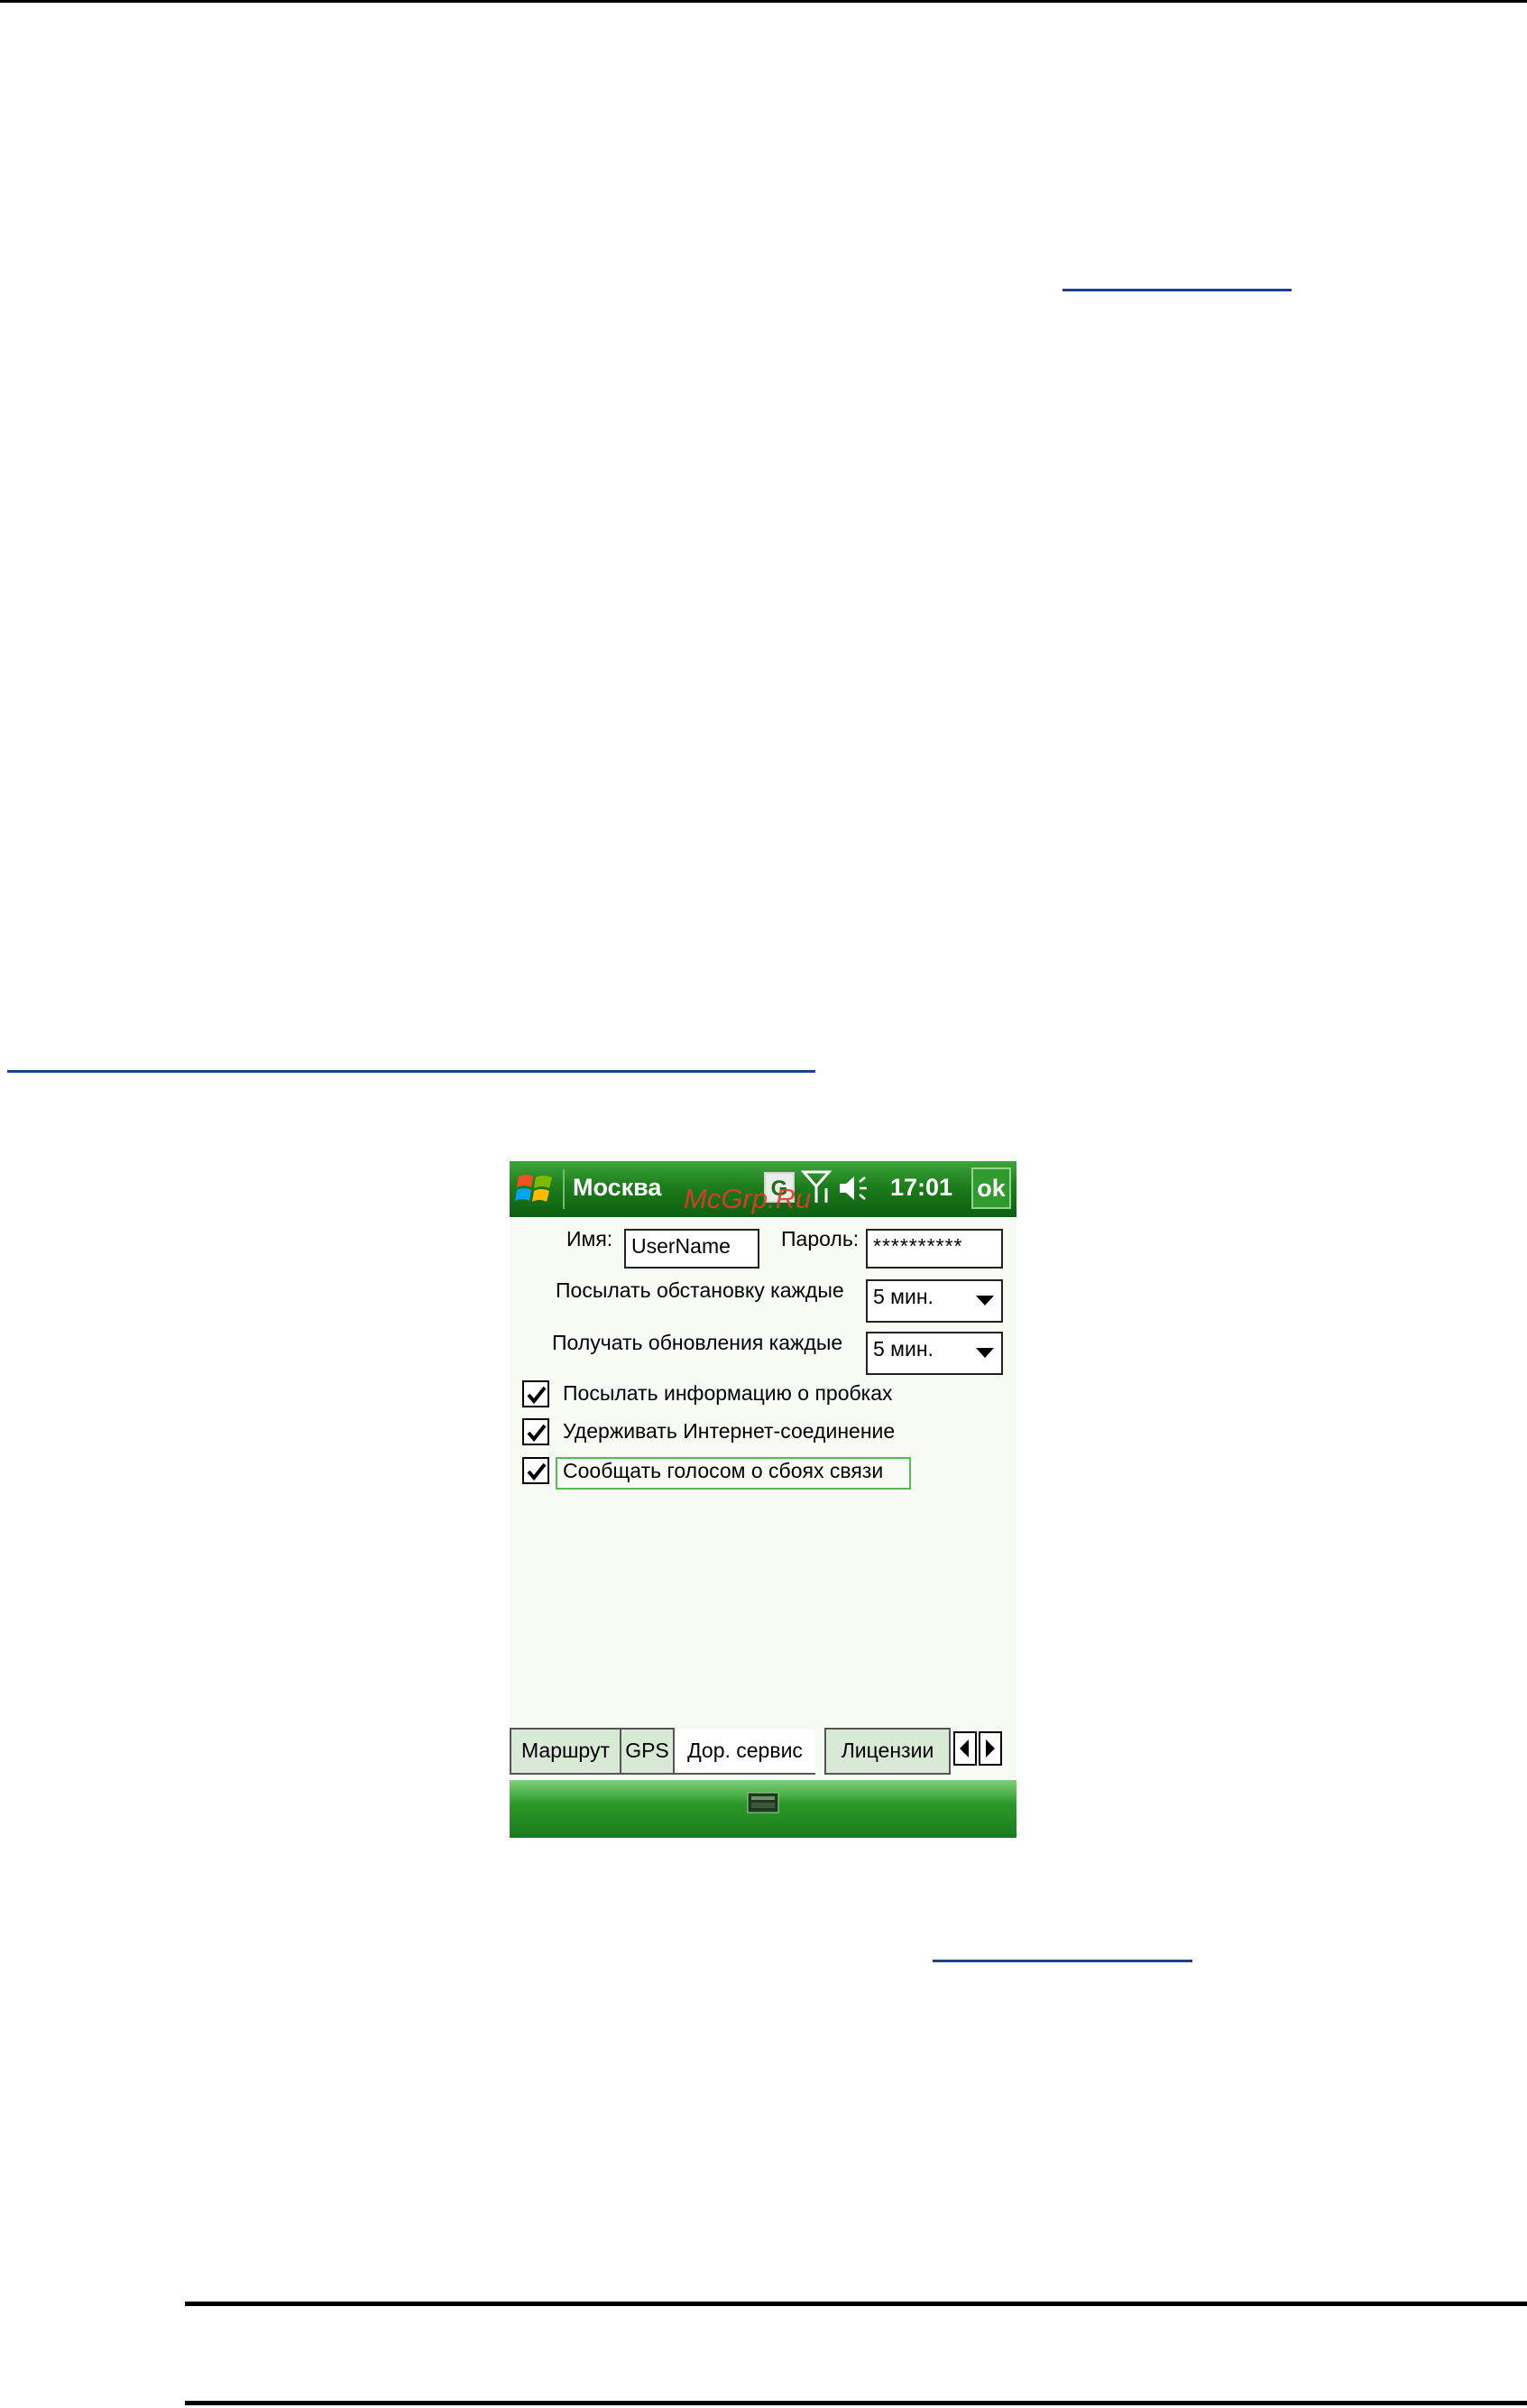  I want to click on tab-route: Маршрут, so click(565, 1751).